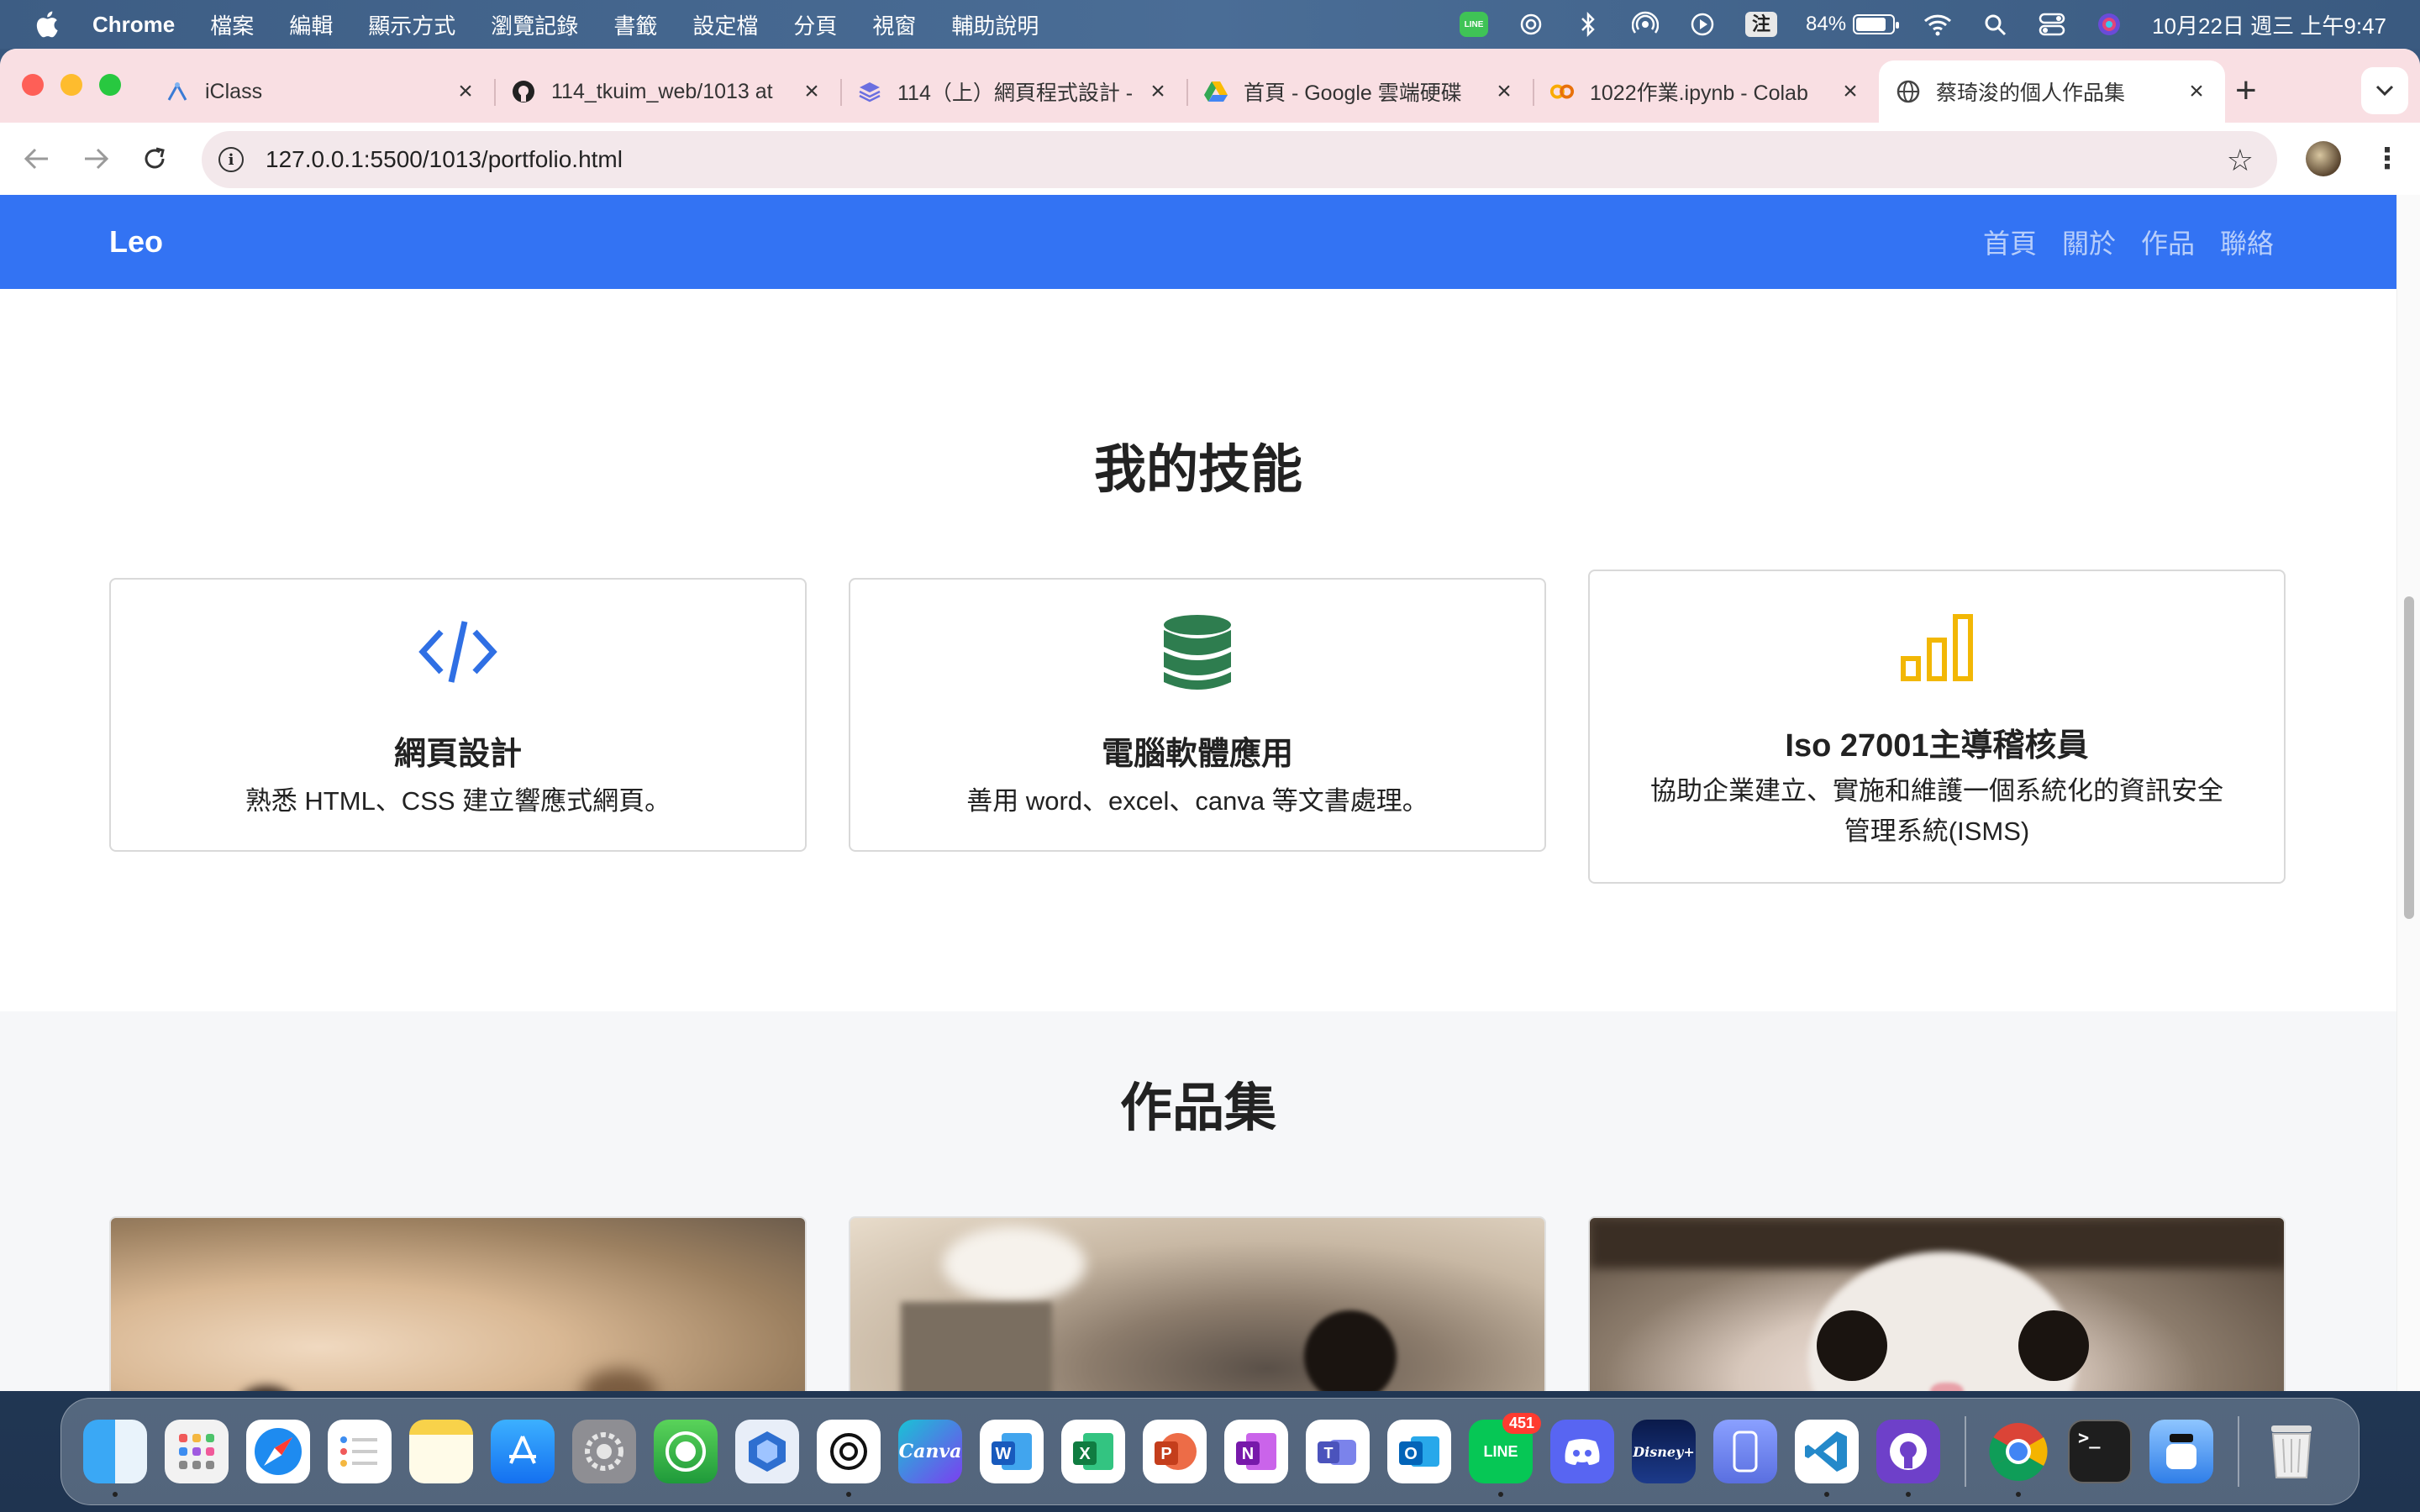 Image resolution: width=2420 pixels, height=1512 pixels. Describe the element at coordinates (1582, 1451) in the screenshot. I see `discord-icon` at that location.